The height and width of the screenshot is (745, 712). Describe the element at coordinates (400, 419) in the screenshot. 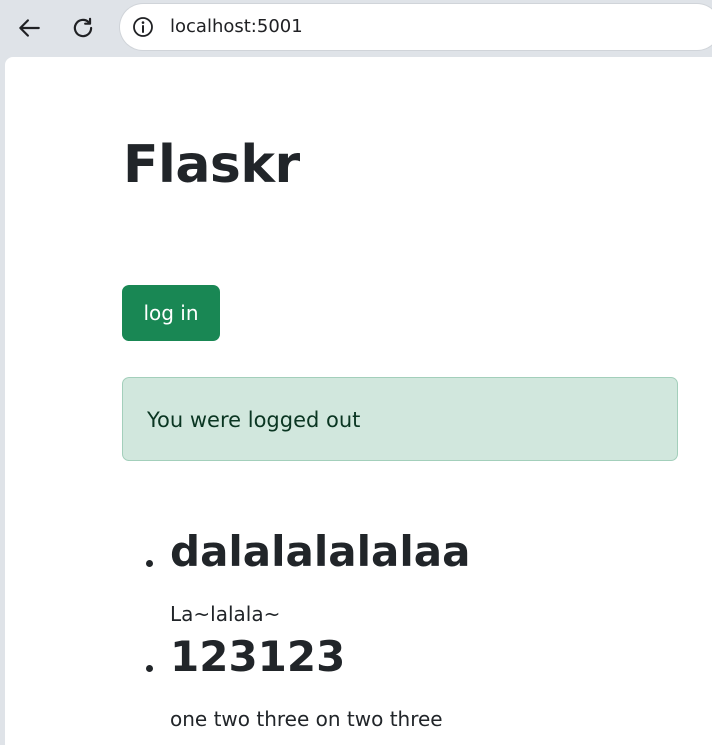

I see `flash-alert: You were logged out` at that location.